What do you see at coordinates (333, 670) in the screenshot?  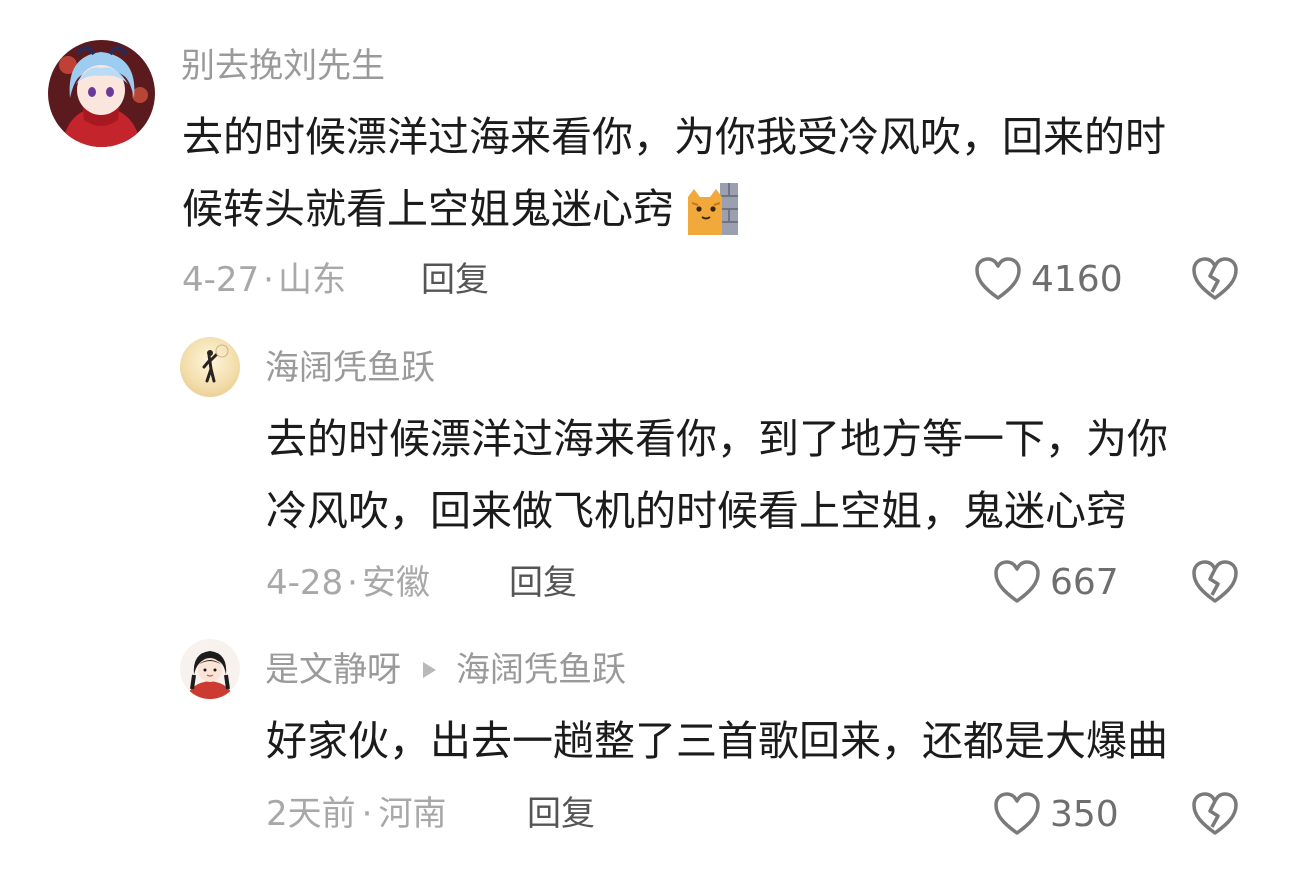 I see `comment-username: 是文静呀` at bounding box center [333, 670].